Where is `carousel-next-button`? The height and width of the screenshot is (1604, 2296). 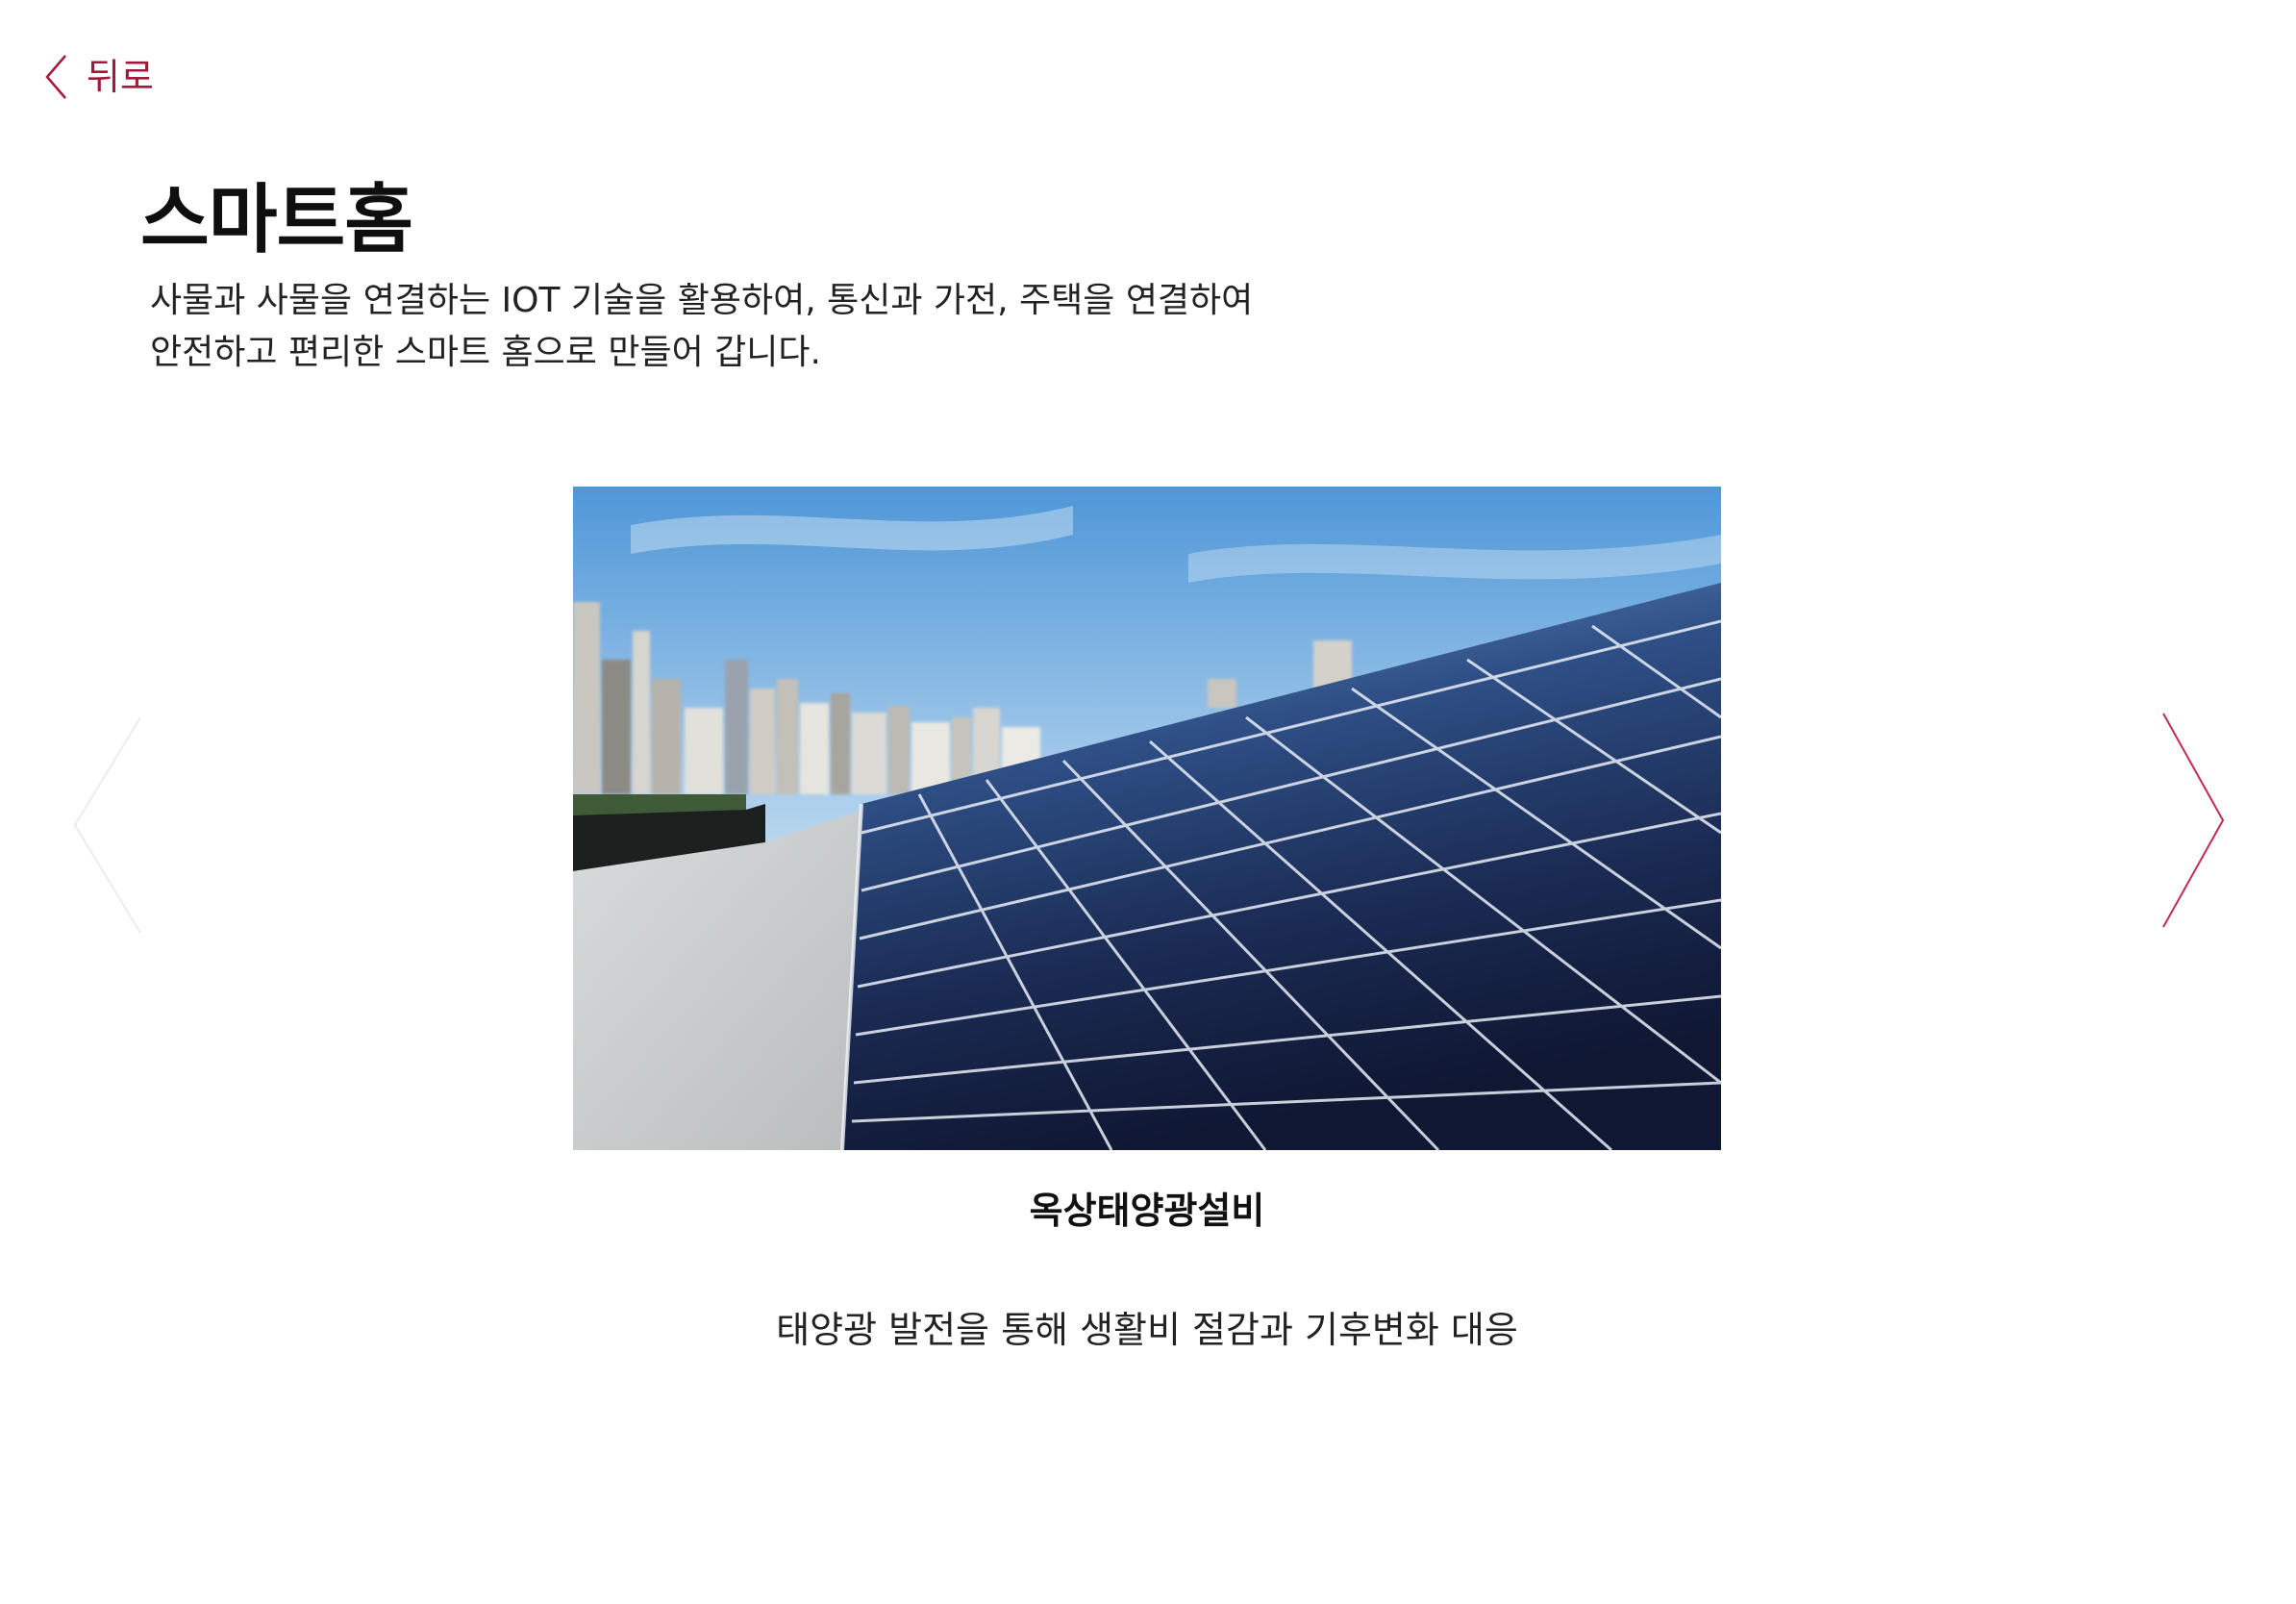 carousel-next-button is located at coordinates (2193, 822).